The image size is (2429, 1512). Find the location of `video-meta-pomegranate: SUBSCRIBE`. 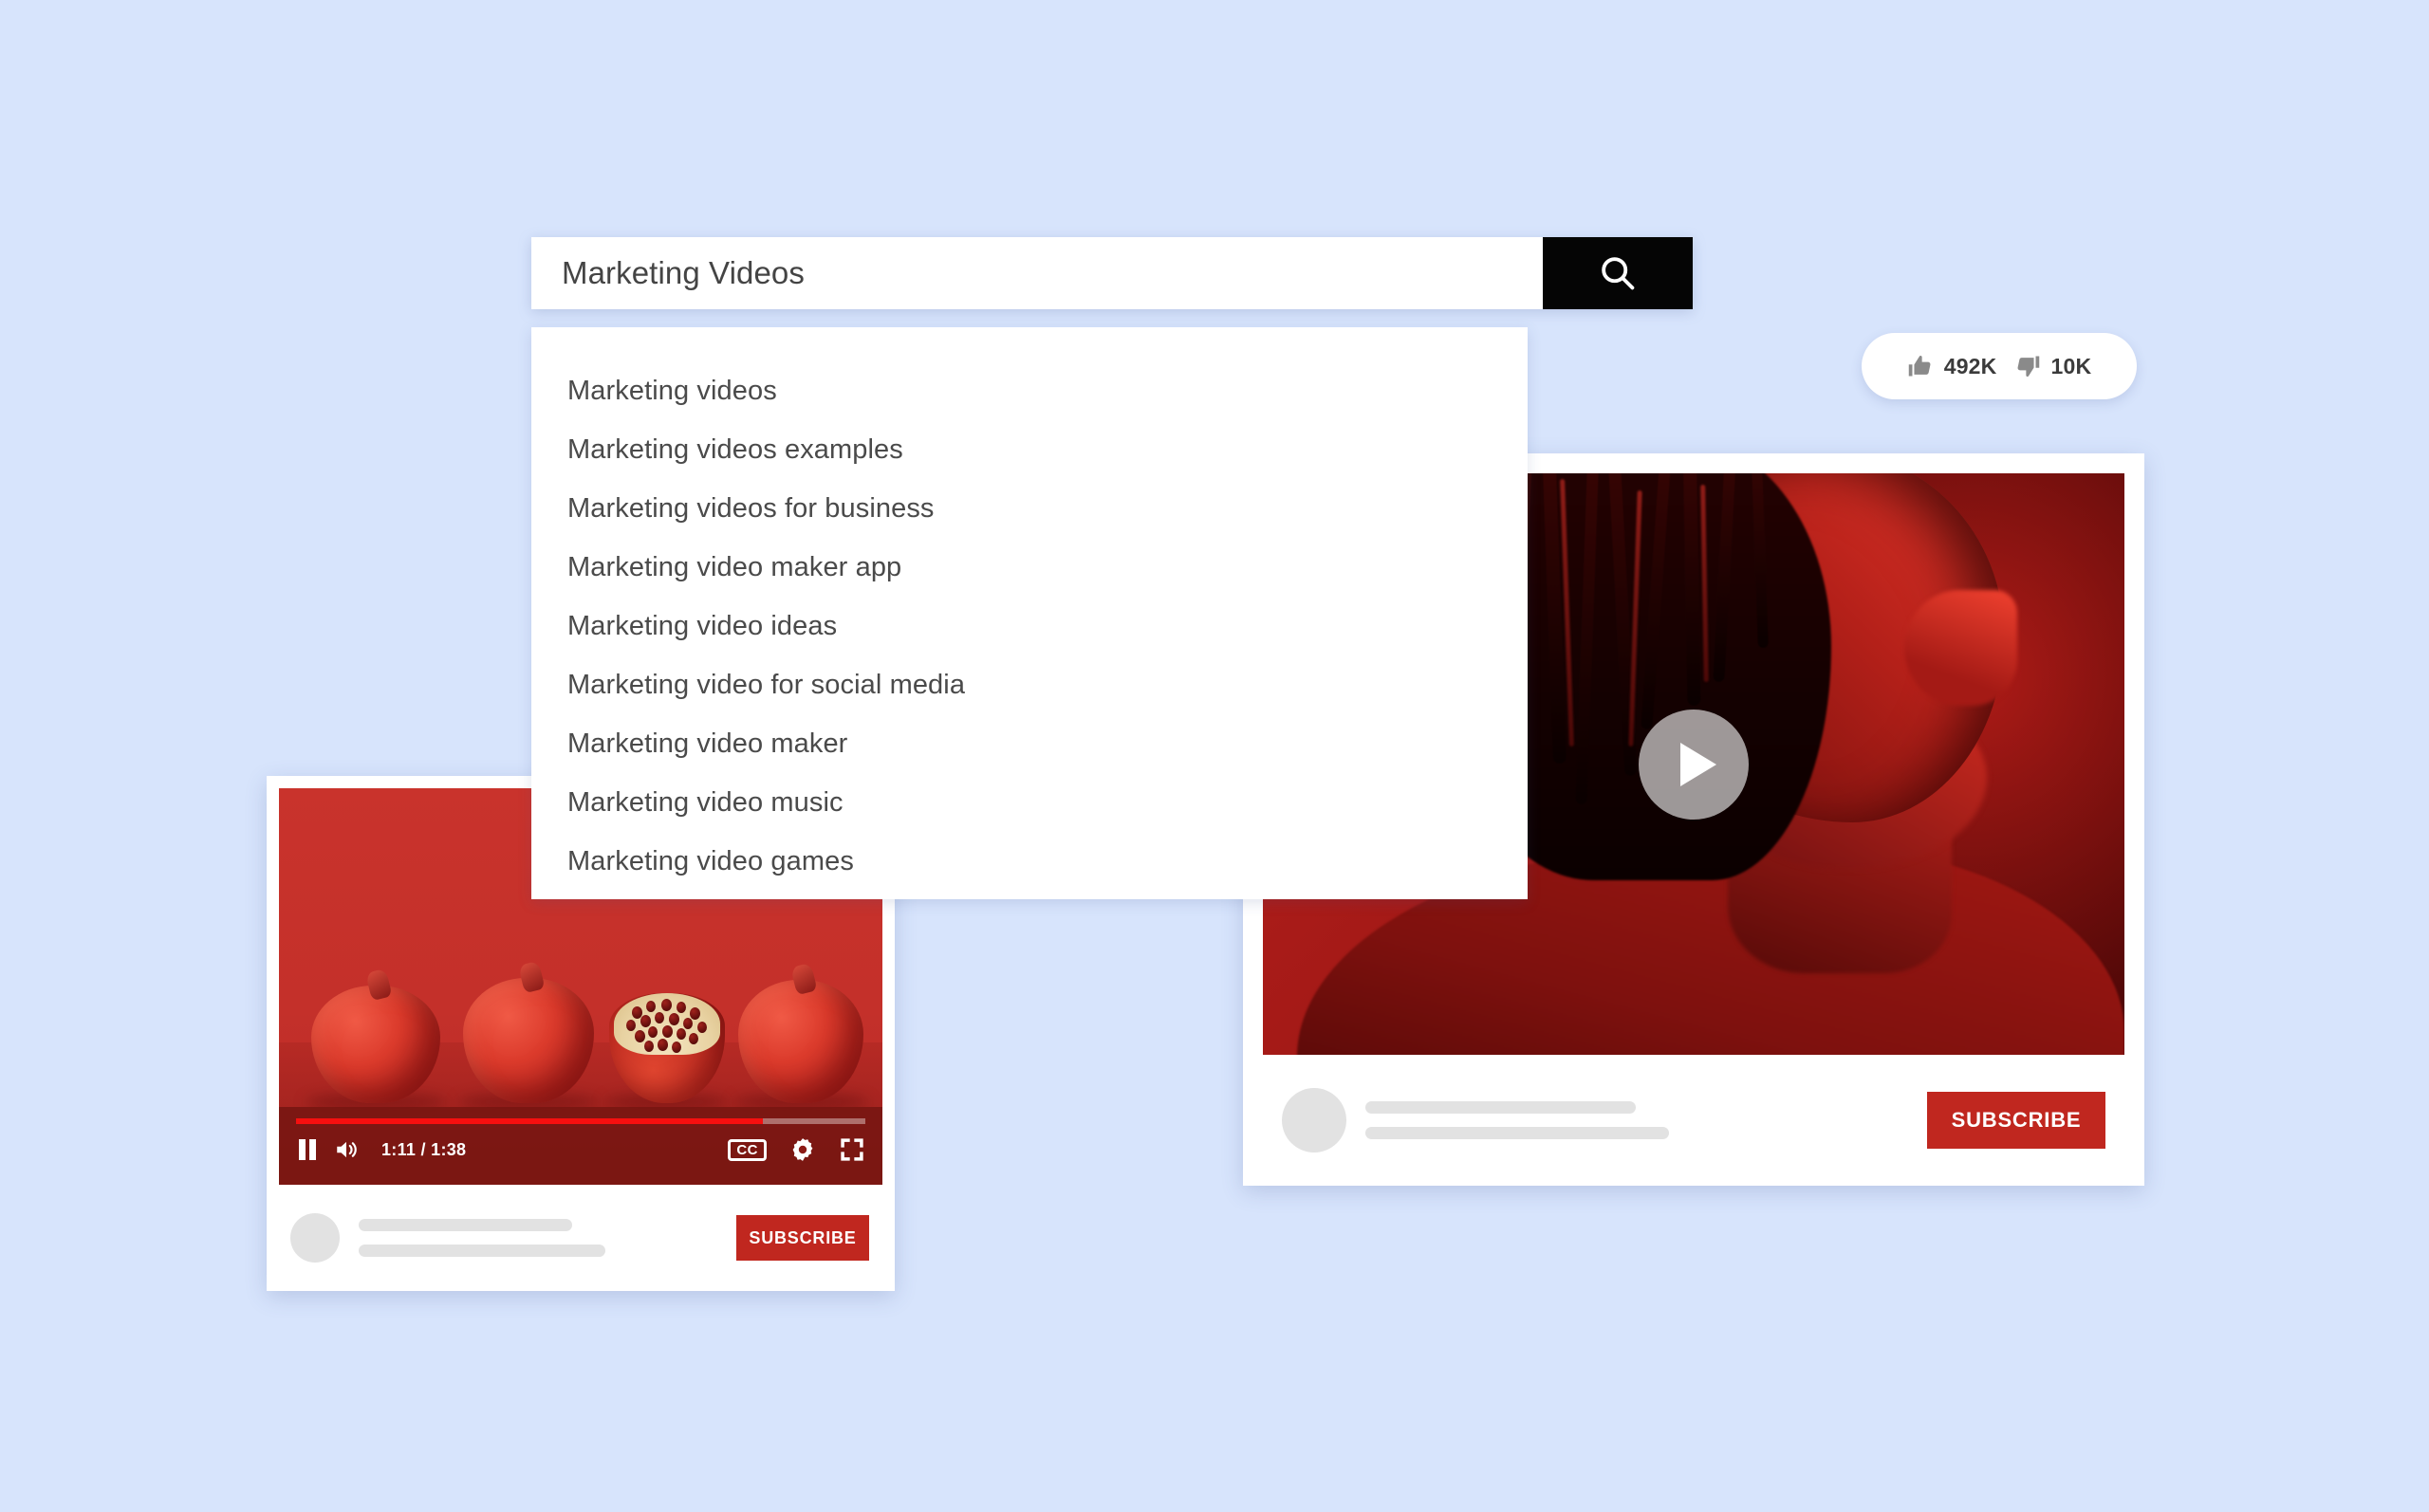

video-meta-pomegranate: SUBSCRIBE is located at coordinates (580, 1238).